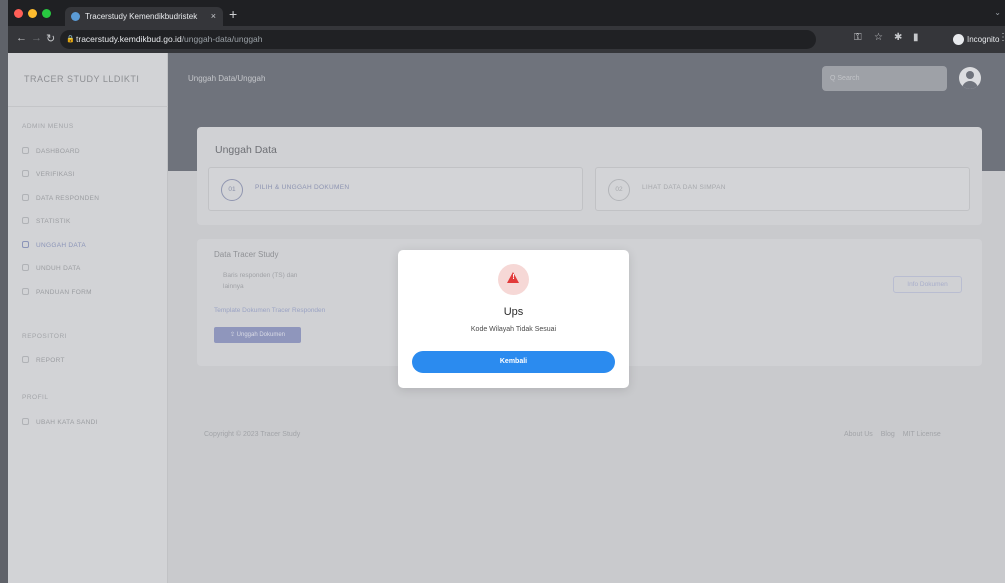 The height and width of the screenshot is (583, 1005). What do you see at coordinates (269, 310) in the screenshot?
I see `template-link: Template Dokumen Tracer Responden` at bounding box center [269, 310].